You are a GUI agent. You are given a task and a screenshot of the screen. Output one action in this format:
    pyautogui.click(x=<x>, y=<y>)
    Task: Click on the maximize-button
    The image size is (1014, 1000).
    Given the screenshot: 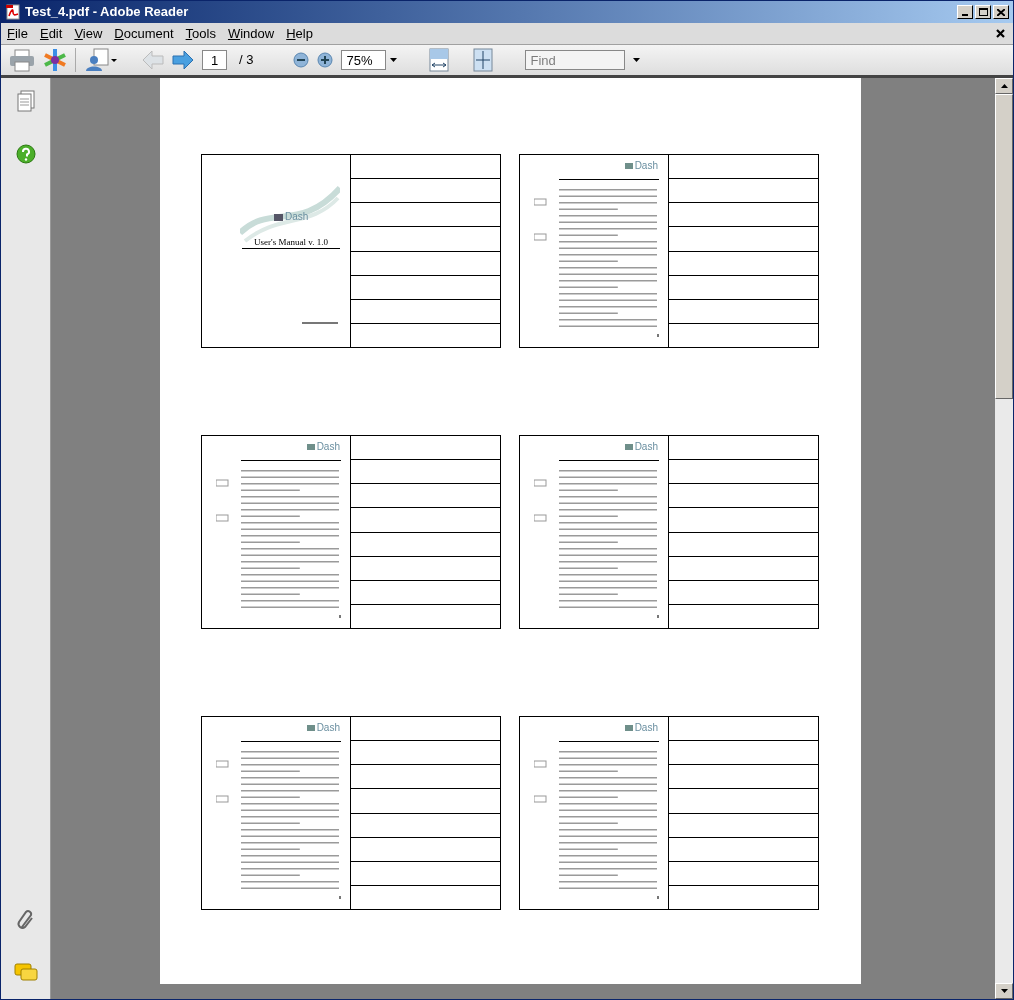 What is the action you would take?
    pyautogui.click(x=983, y=12)
    